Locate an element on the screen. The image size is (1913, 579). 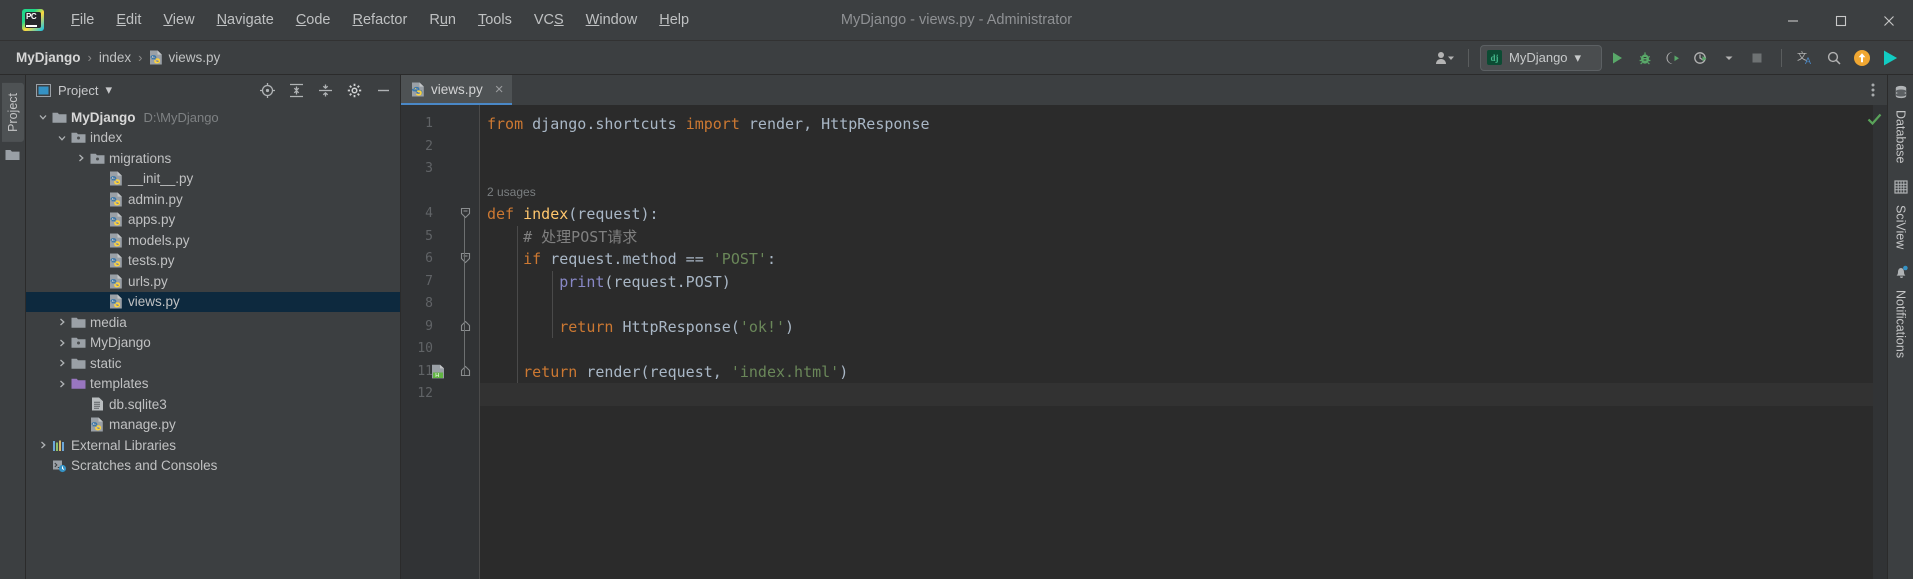
collapse-all-icon is located at coordinates (325, 90).